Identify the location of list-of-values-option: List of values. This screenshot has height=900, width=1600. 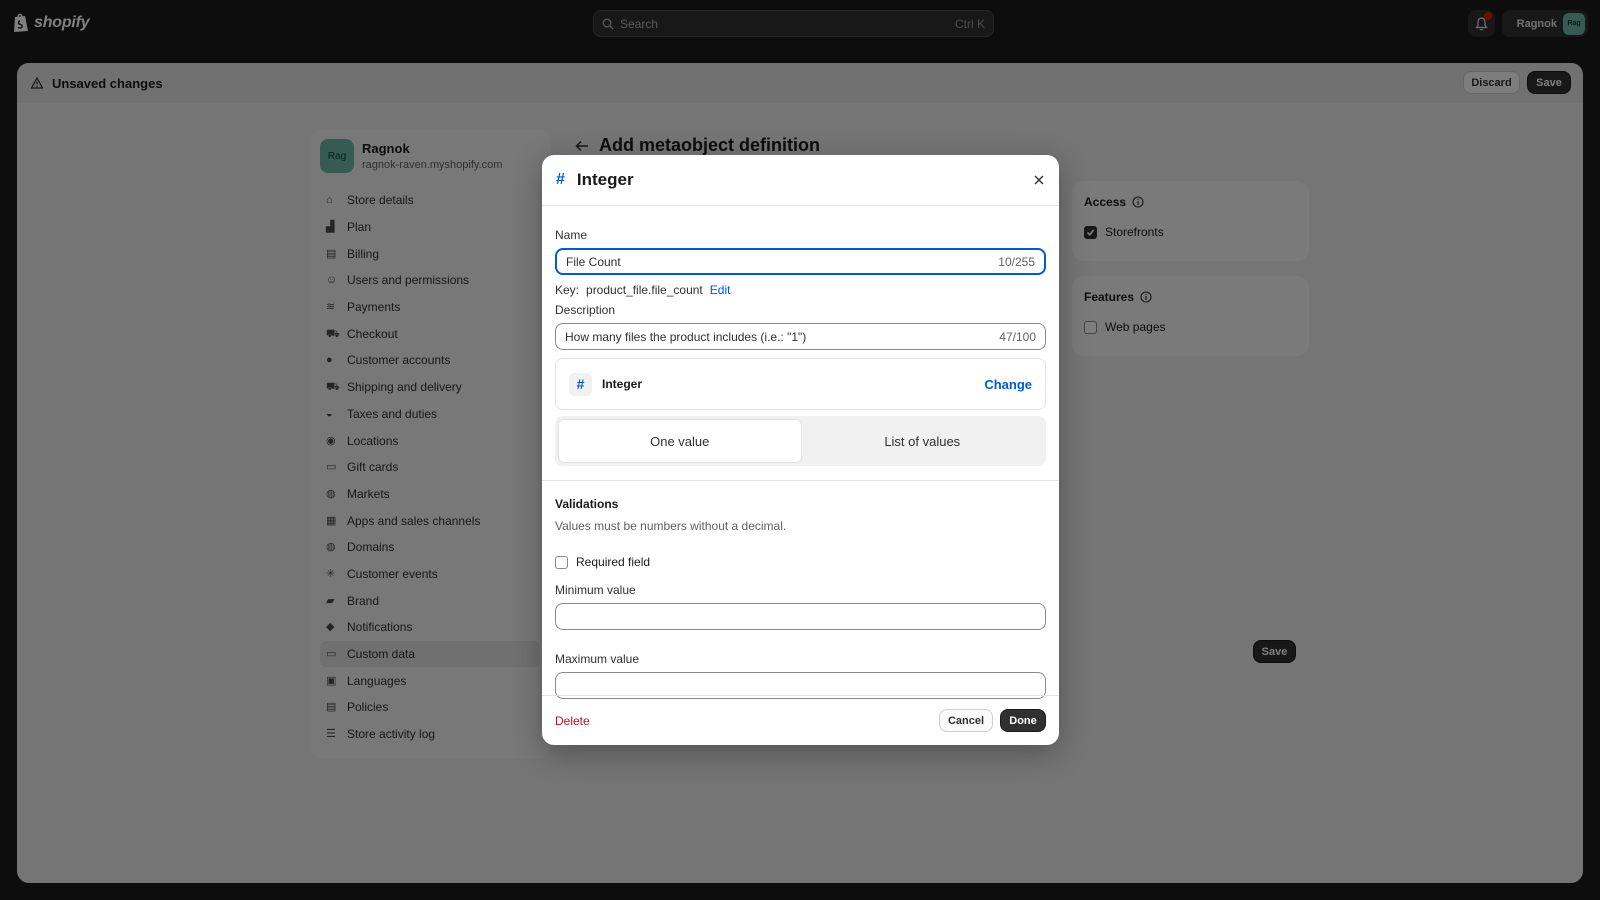
(923, 441).